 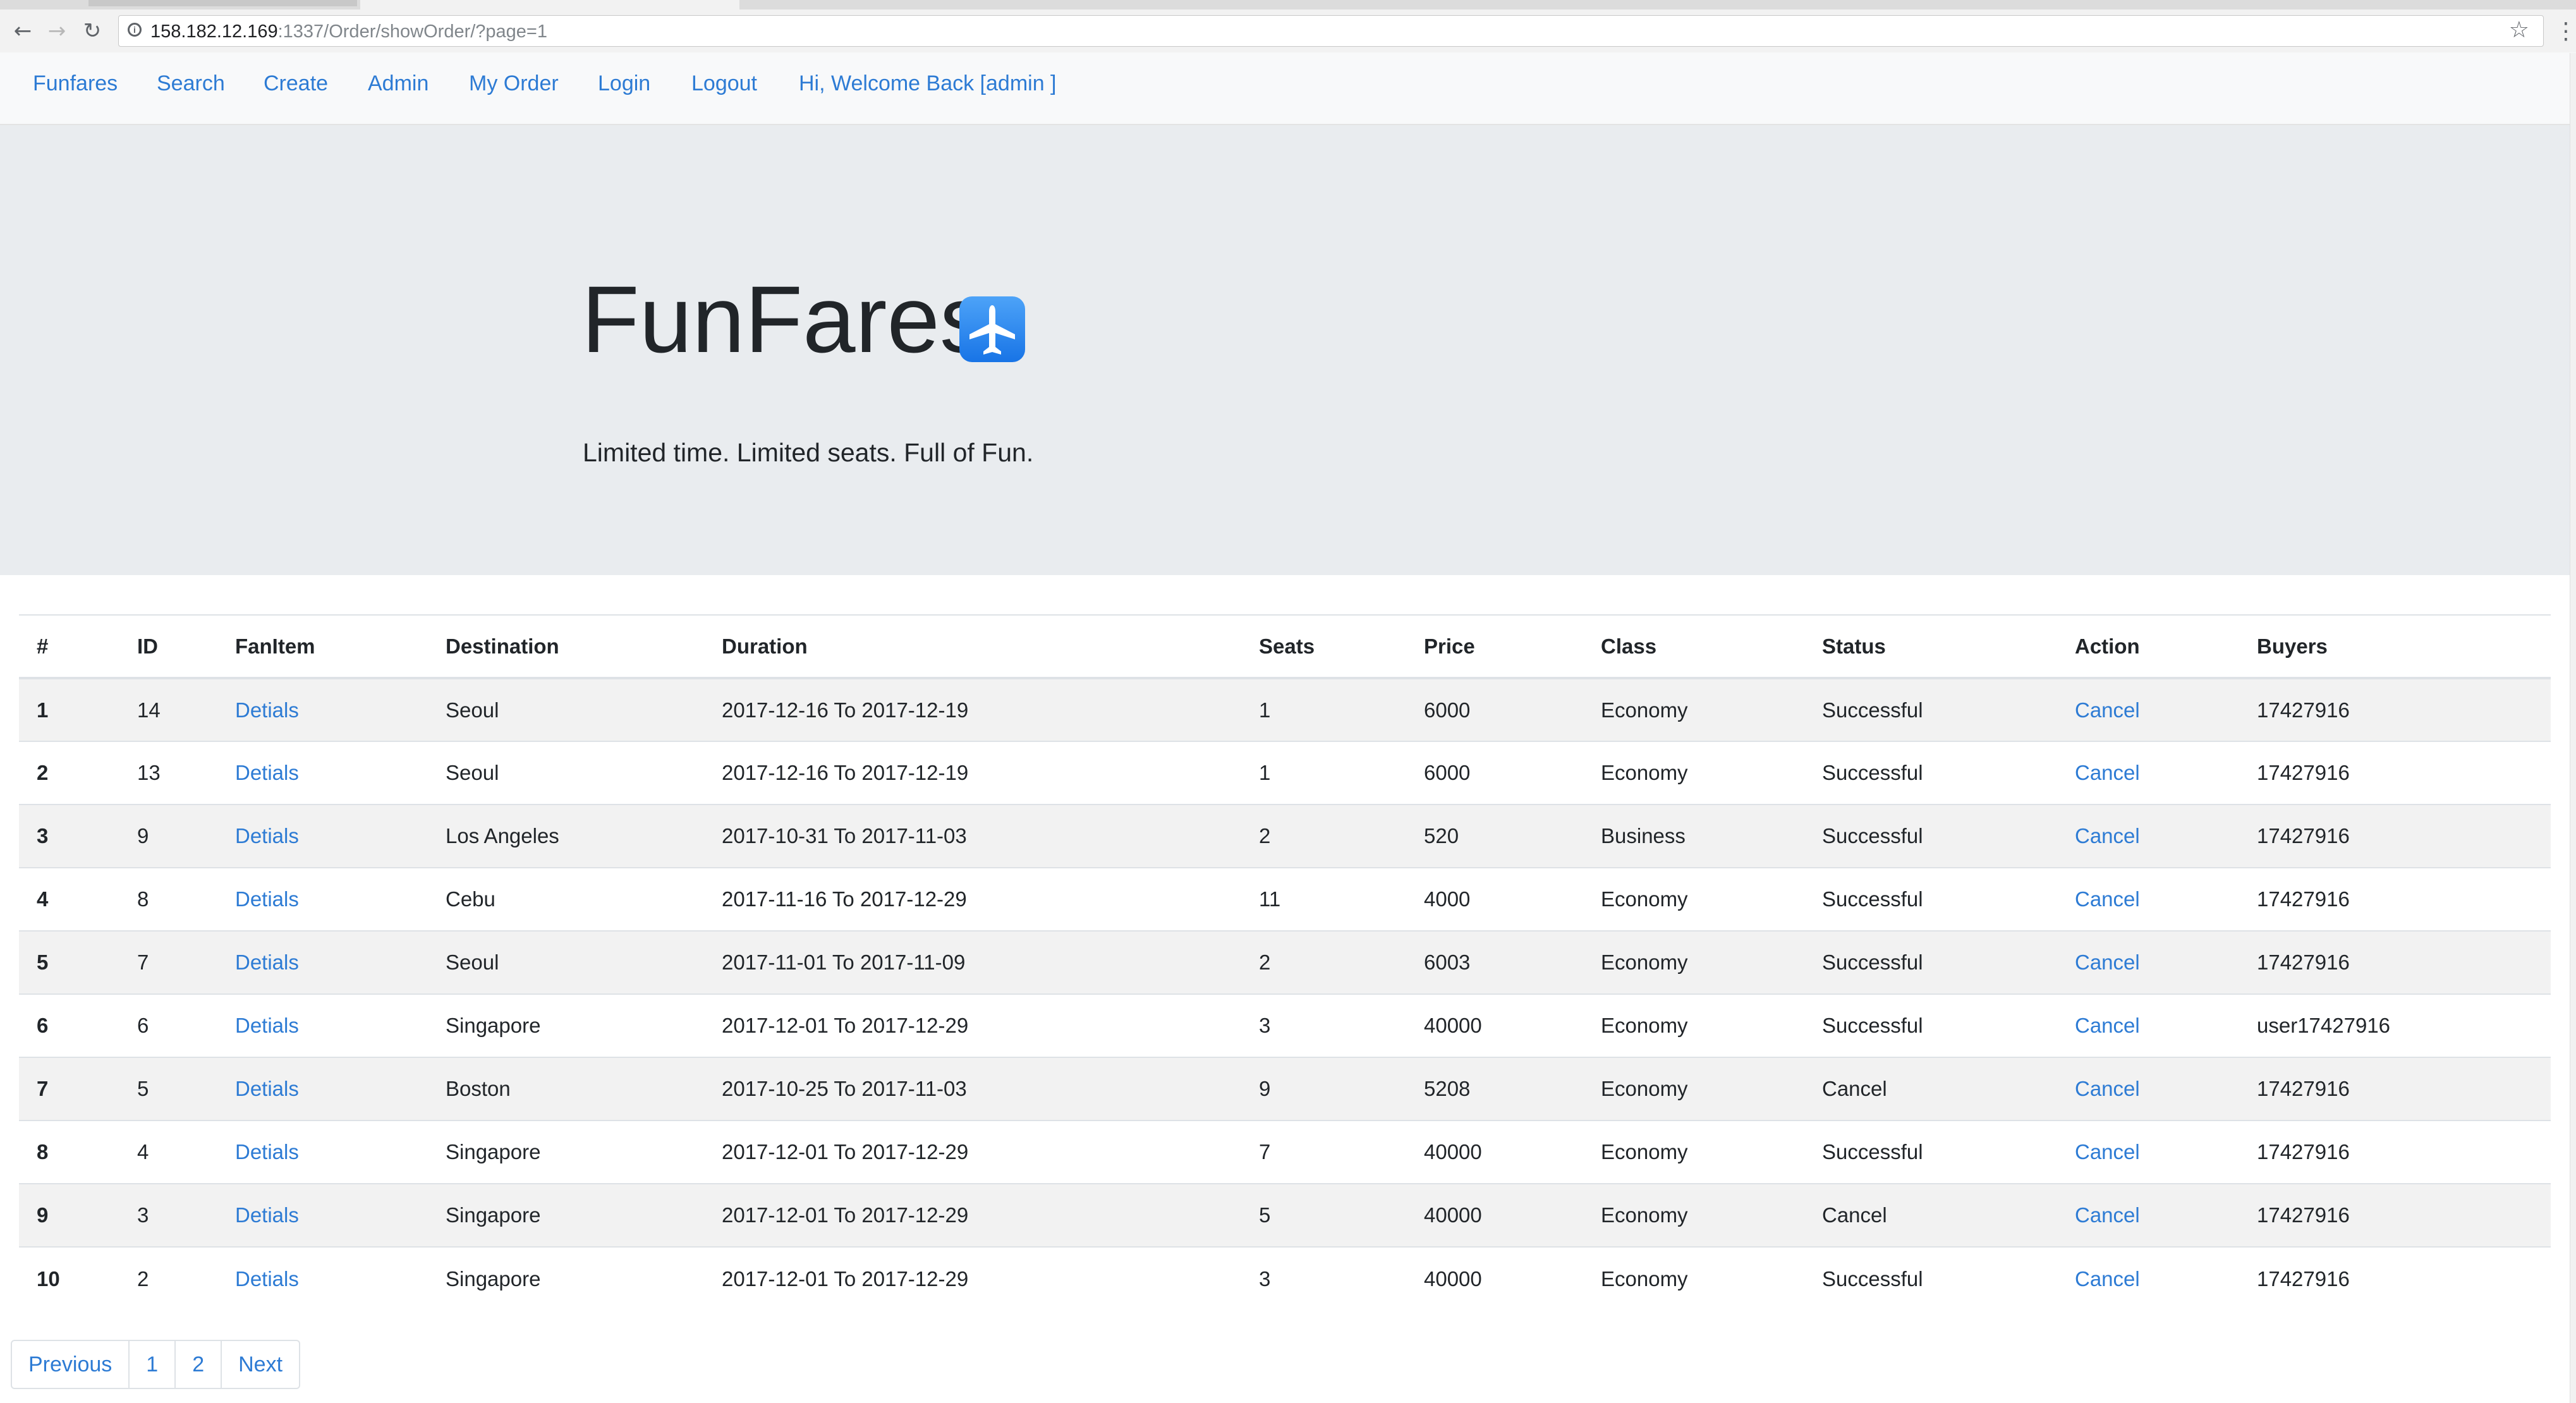 I want to click on nav-my-order: My Order, so click(x=514, y=83).